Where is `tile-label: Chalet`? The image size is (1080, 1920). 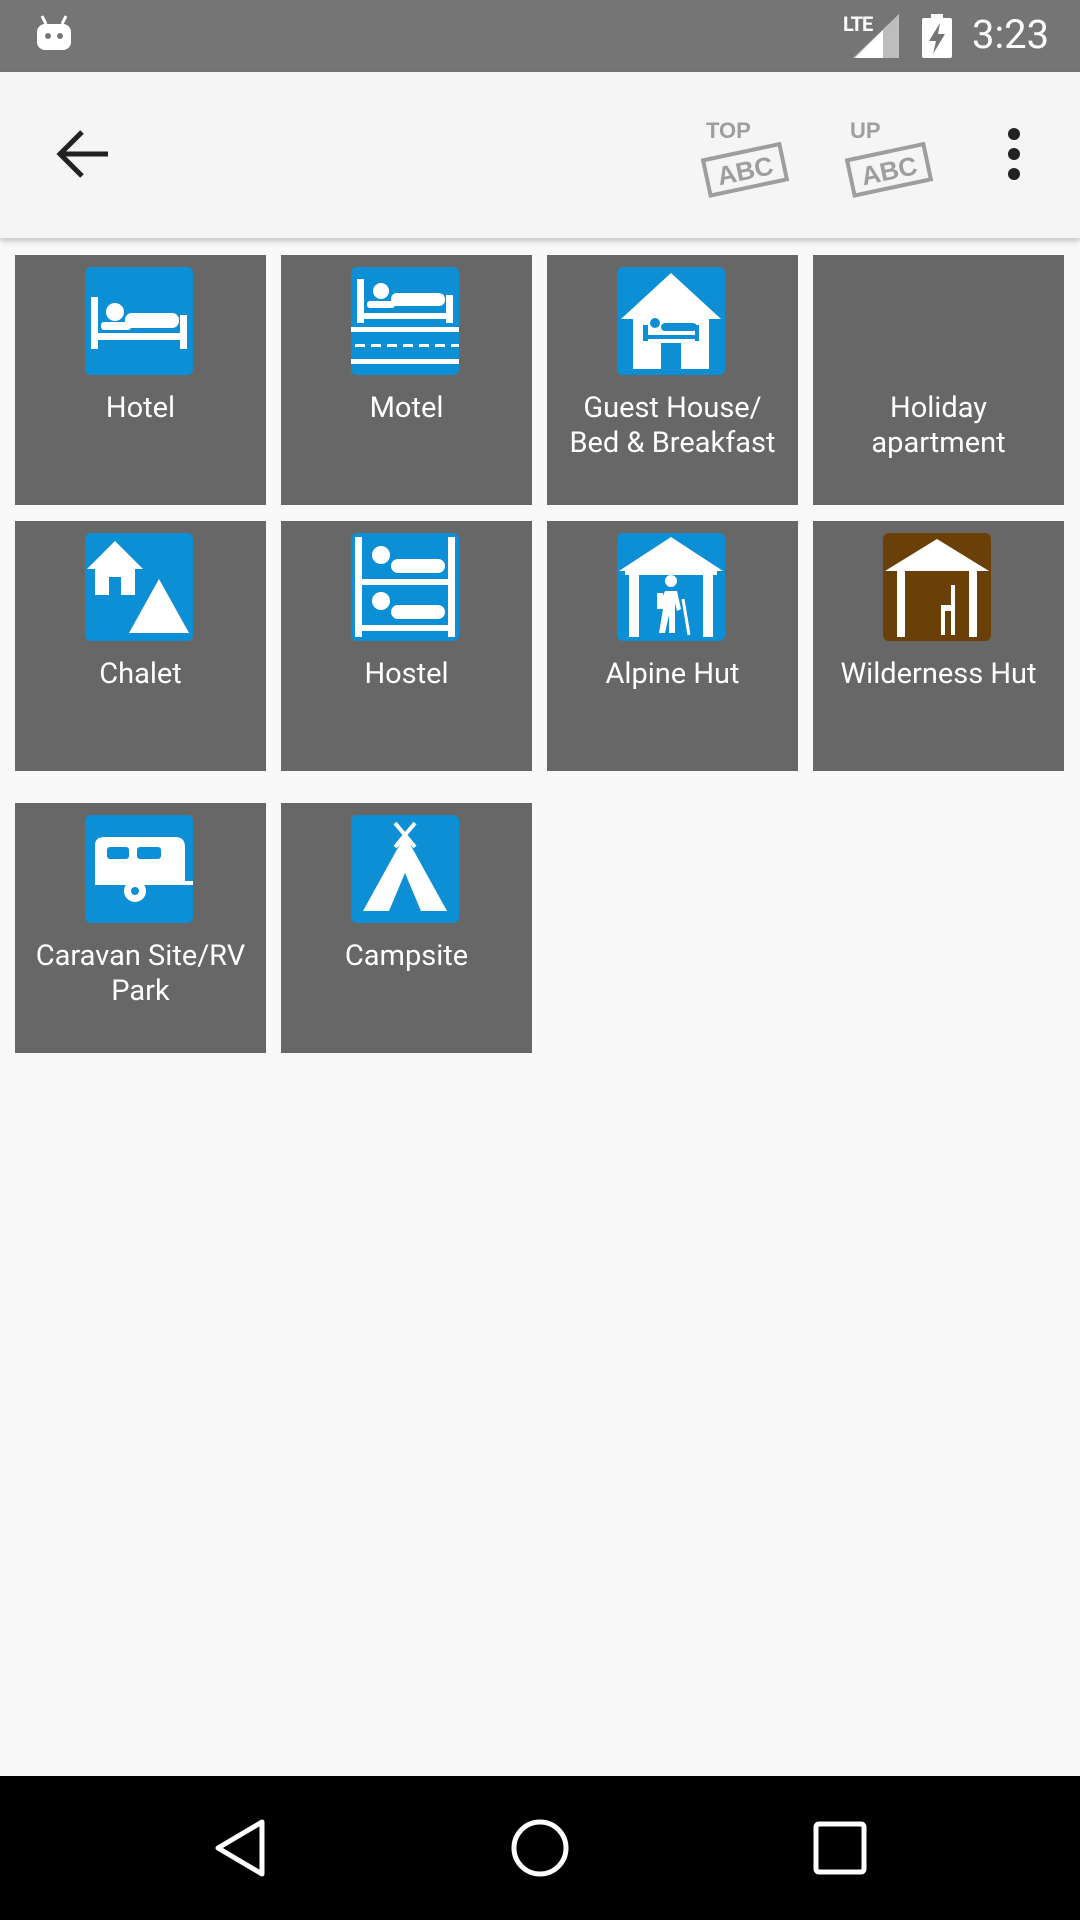 tile-label: Chalet is located at coordinates (140, 674).